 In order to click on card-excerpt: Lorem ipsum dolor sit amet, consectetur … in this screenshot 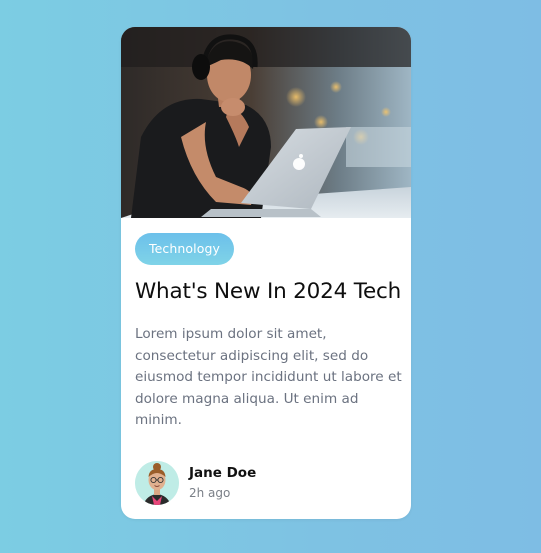, I will do `click(268, 377)`.